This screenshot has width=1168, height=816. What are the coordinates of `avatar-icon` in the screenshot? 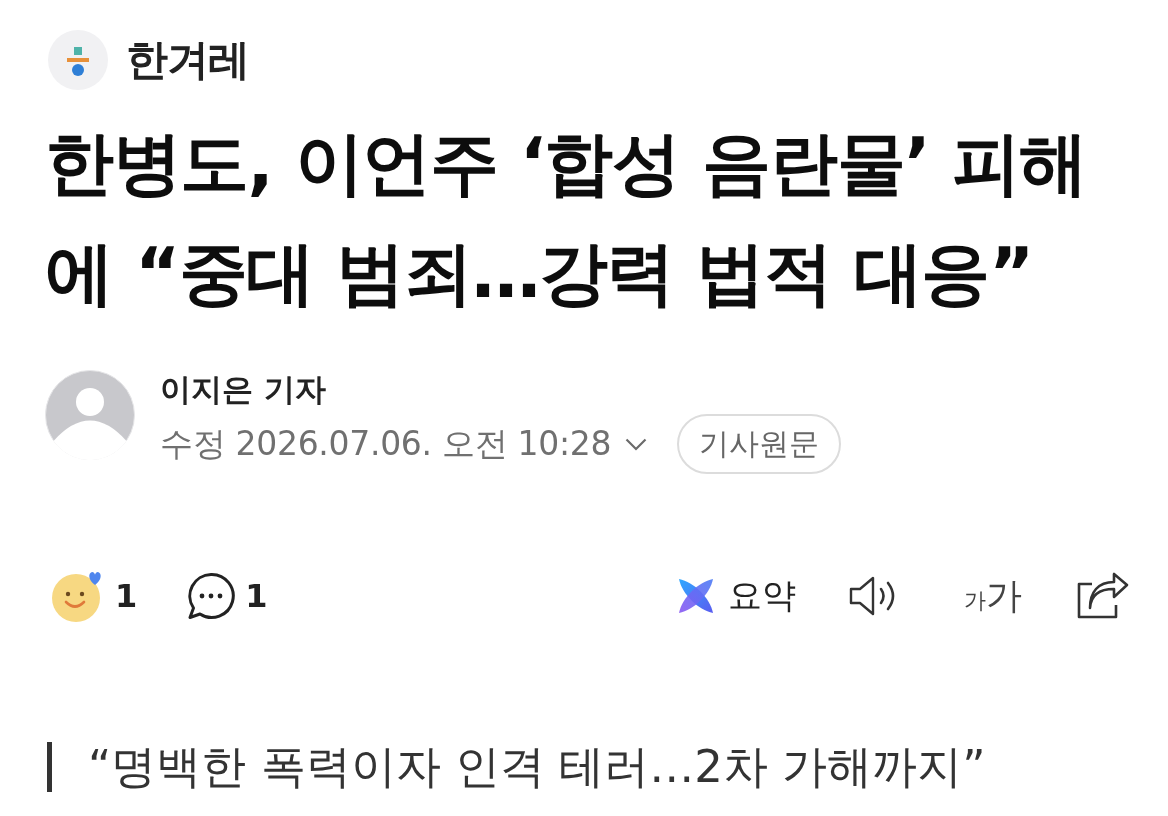 It's located at (90, 415).